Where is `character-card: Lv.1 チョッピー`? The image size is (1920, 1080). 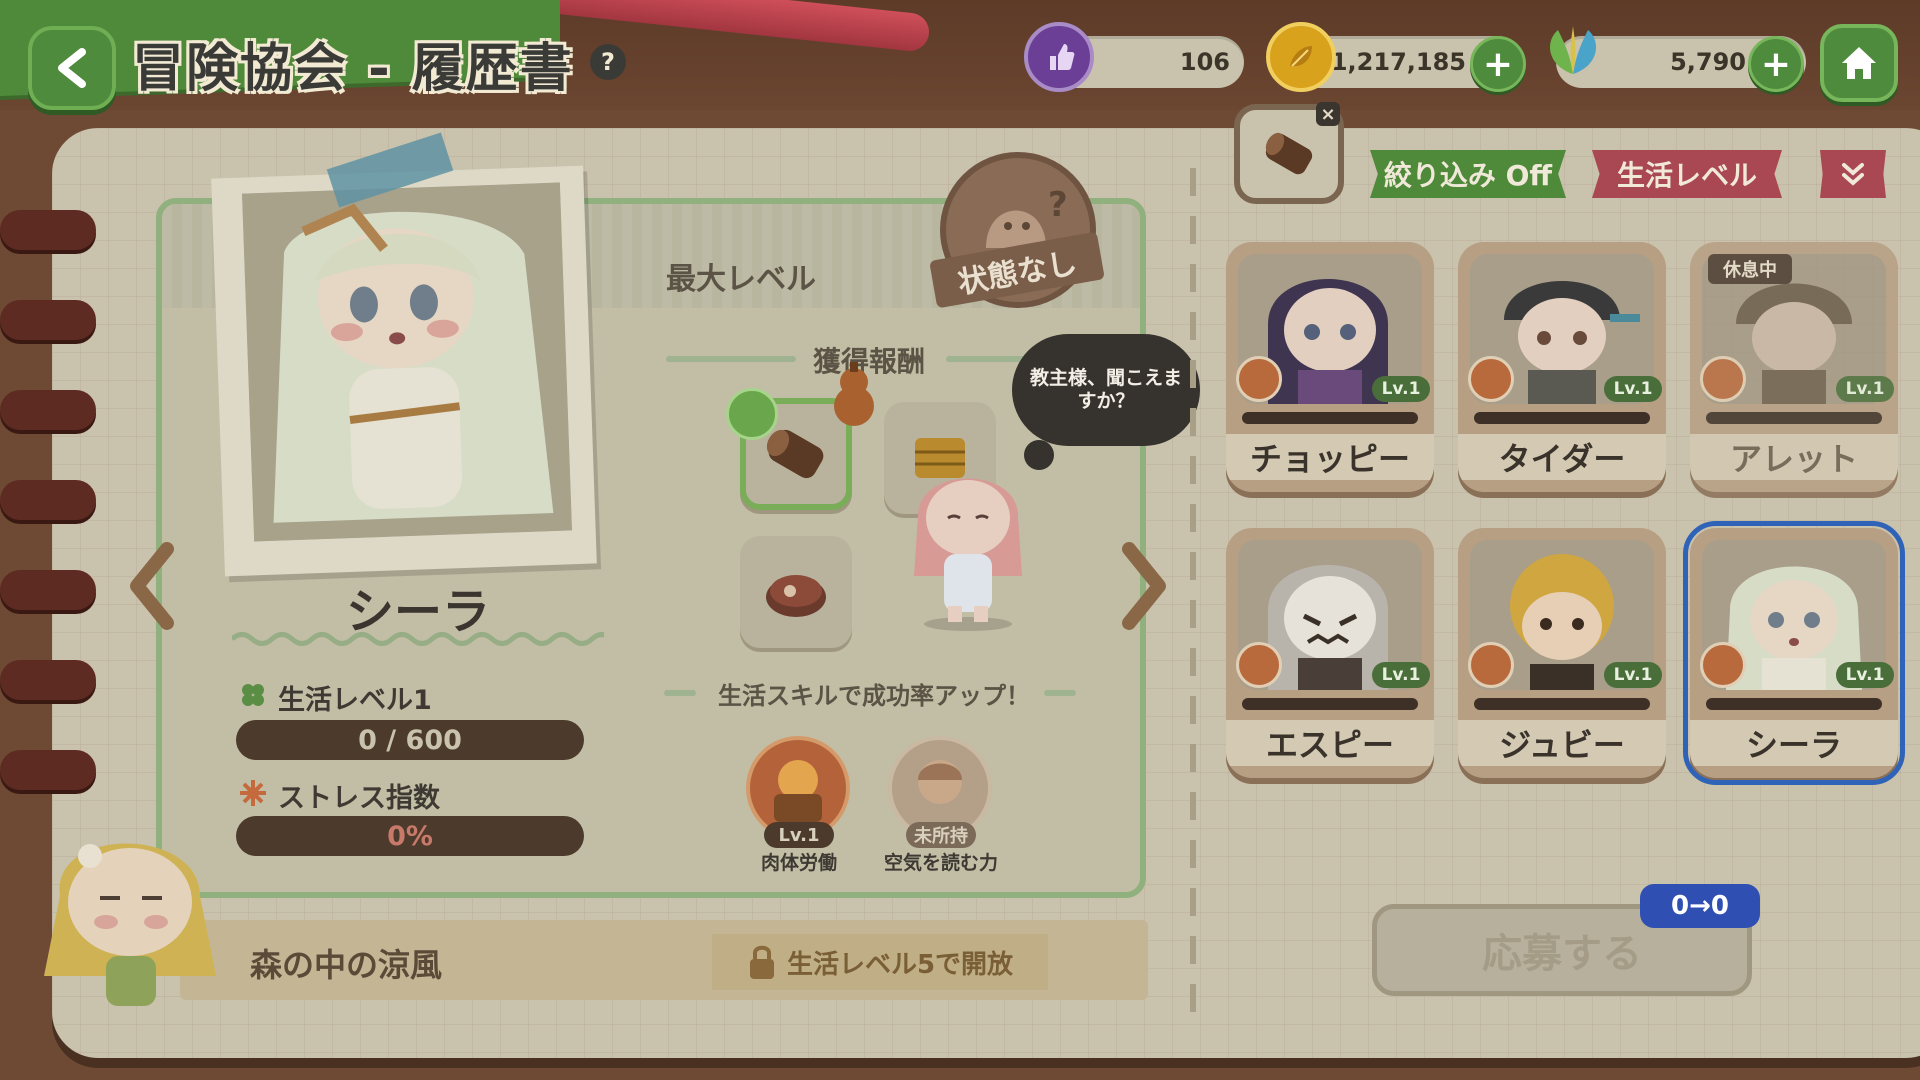
character-card: Lv.1 チョッピー is located at coordinates (1330, 367).